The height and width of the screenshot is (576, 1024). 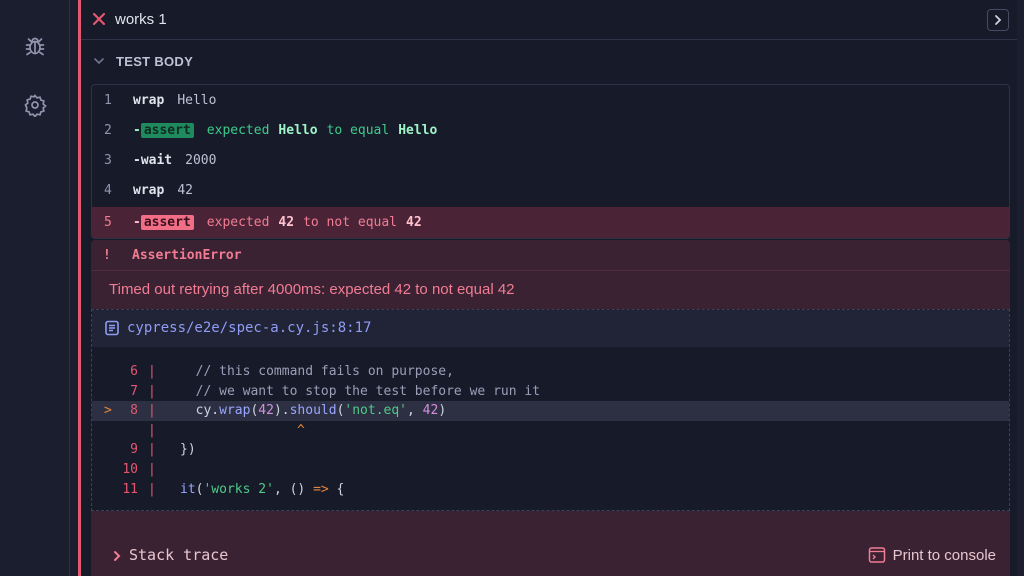 What do you see at coordinates (550, 450) in the screenshot?
I see `code-line: 9 | })` at bounding box center [550, 450].